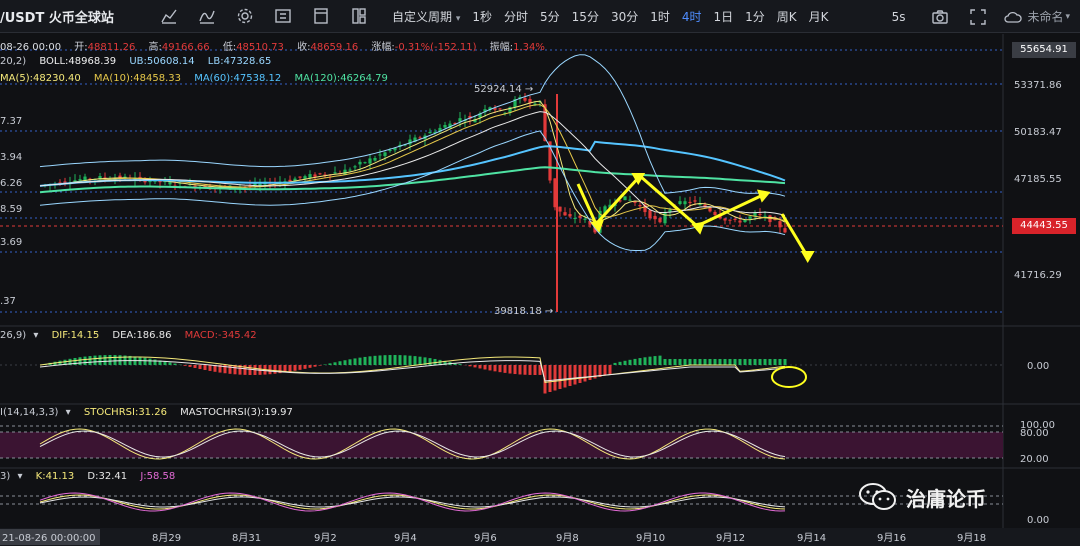 Image resolution: width=1080 pixels, height=546 pixels. What do you see at coordinates (978, 16) in the screenshot?
I see `expand-icon` at bounding box center [978, 16].